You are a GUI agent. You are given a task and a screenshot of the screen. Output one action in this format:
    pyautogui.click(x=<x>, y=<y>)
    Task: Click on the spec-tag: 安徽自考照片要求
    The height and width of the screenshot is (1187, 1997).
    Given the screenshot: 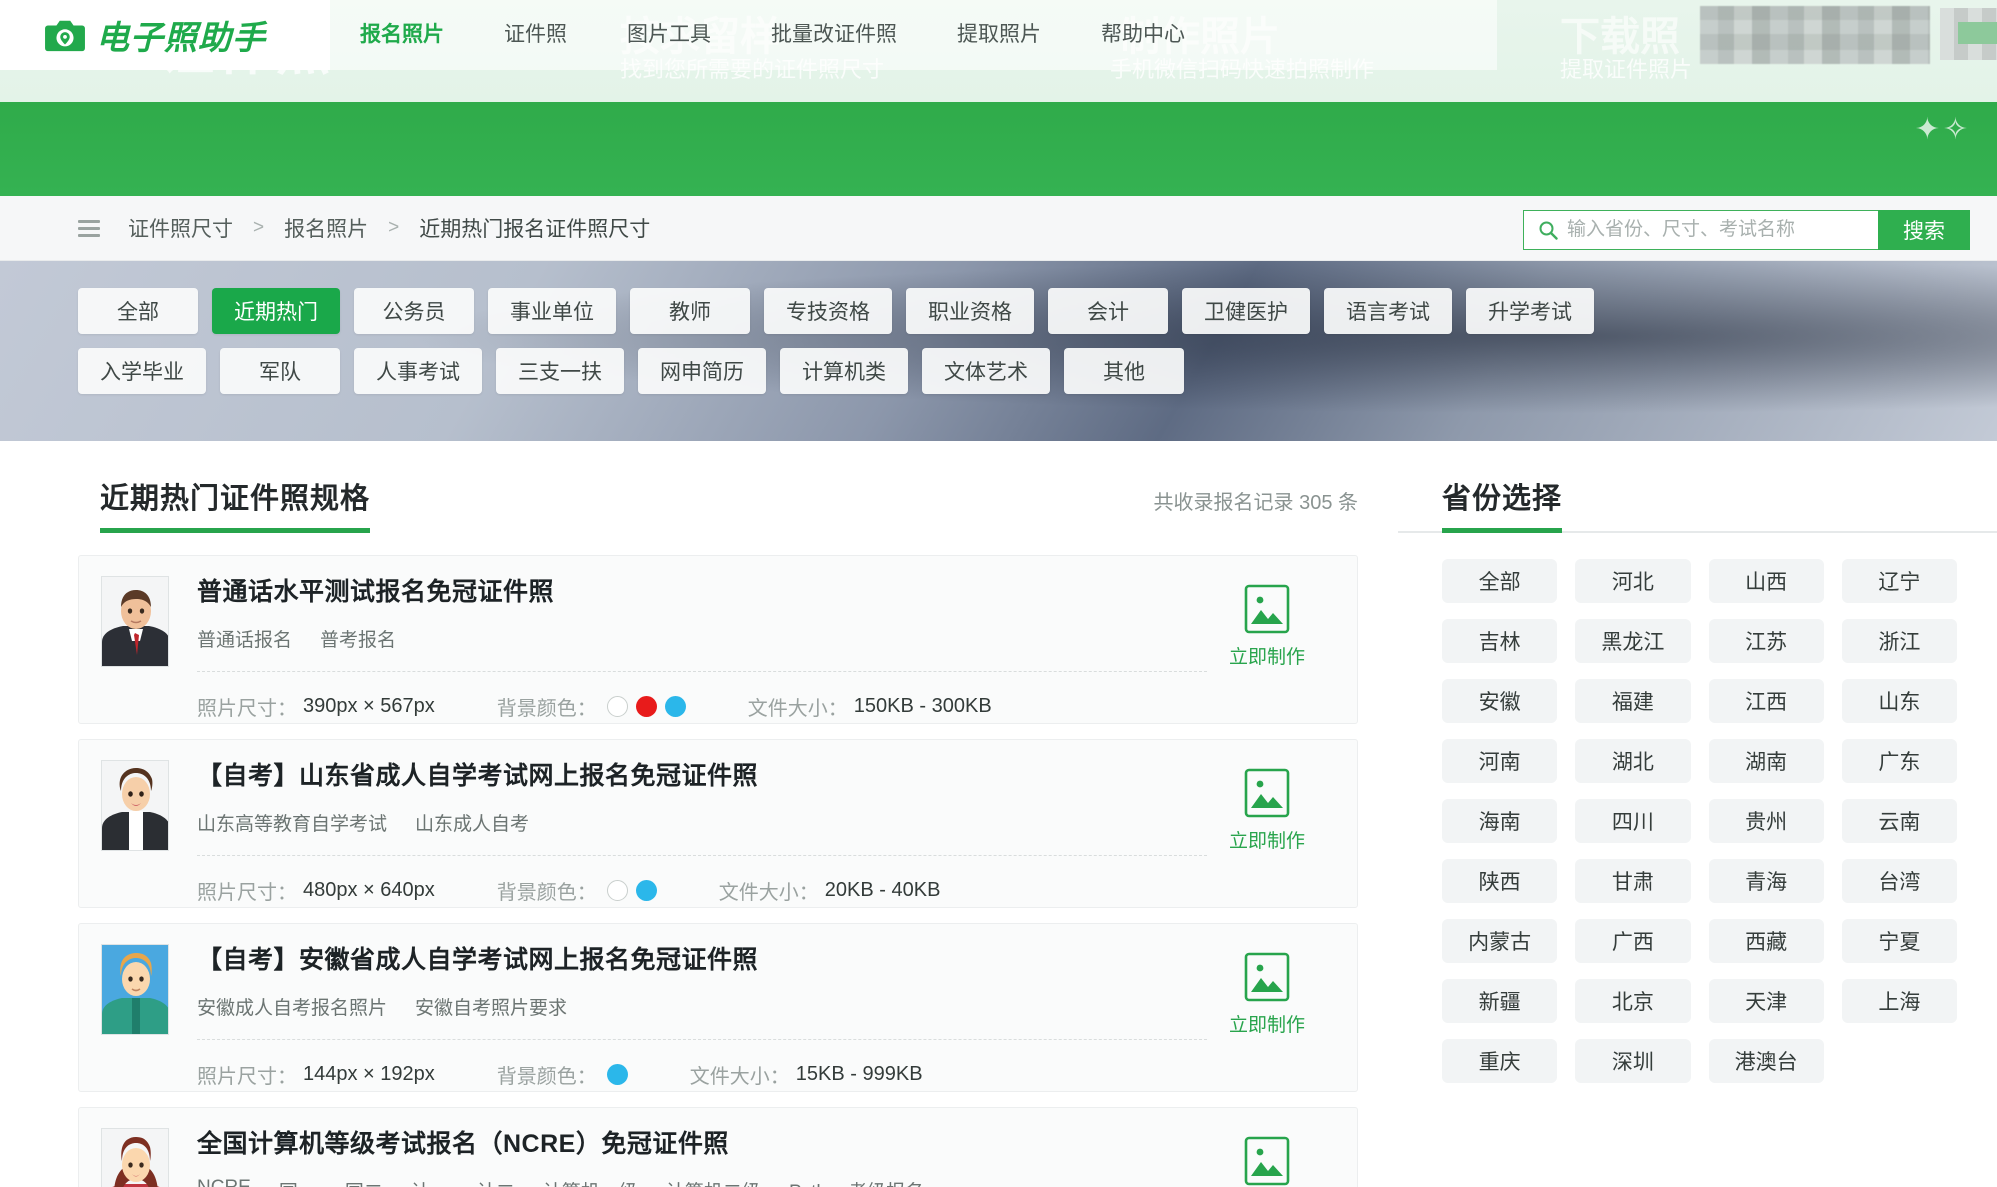 What is the action you would take?
    pyautogui.click(x=491, y=1006)
    